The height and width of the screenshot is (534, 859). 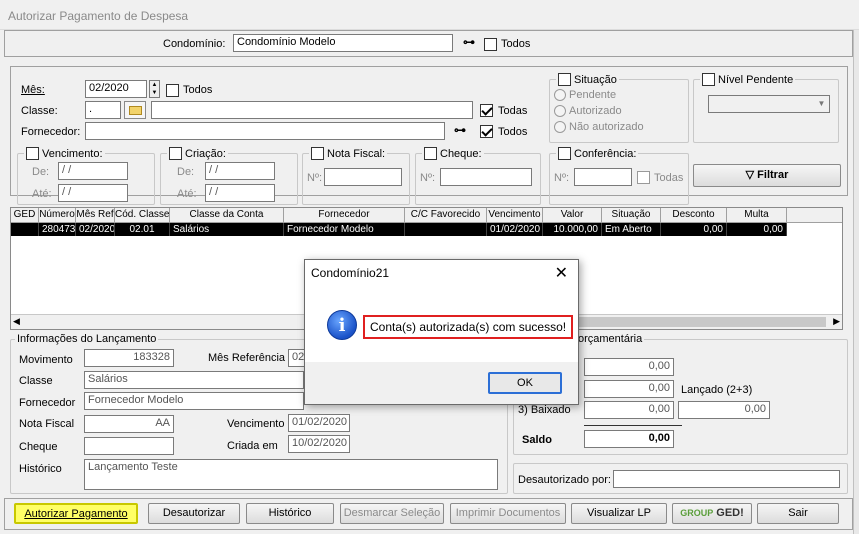 I want to click on mes-todos-checkbox, so click(x=172, y=90).